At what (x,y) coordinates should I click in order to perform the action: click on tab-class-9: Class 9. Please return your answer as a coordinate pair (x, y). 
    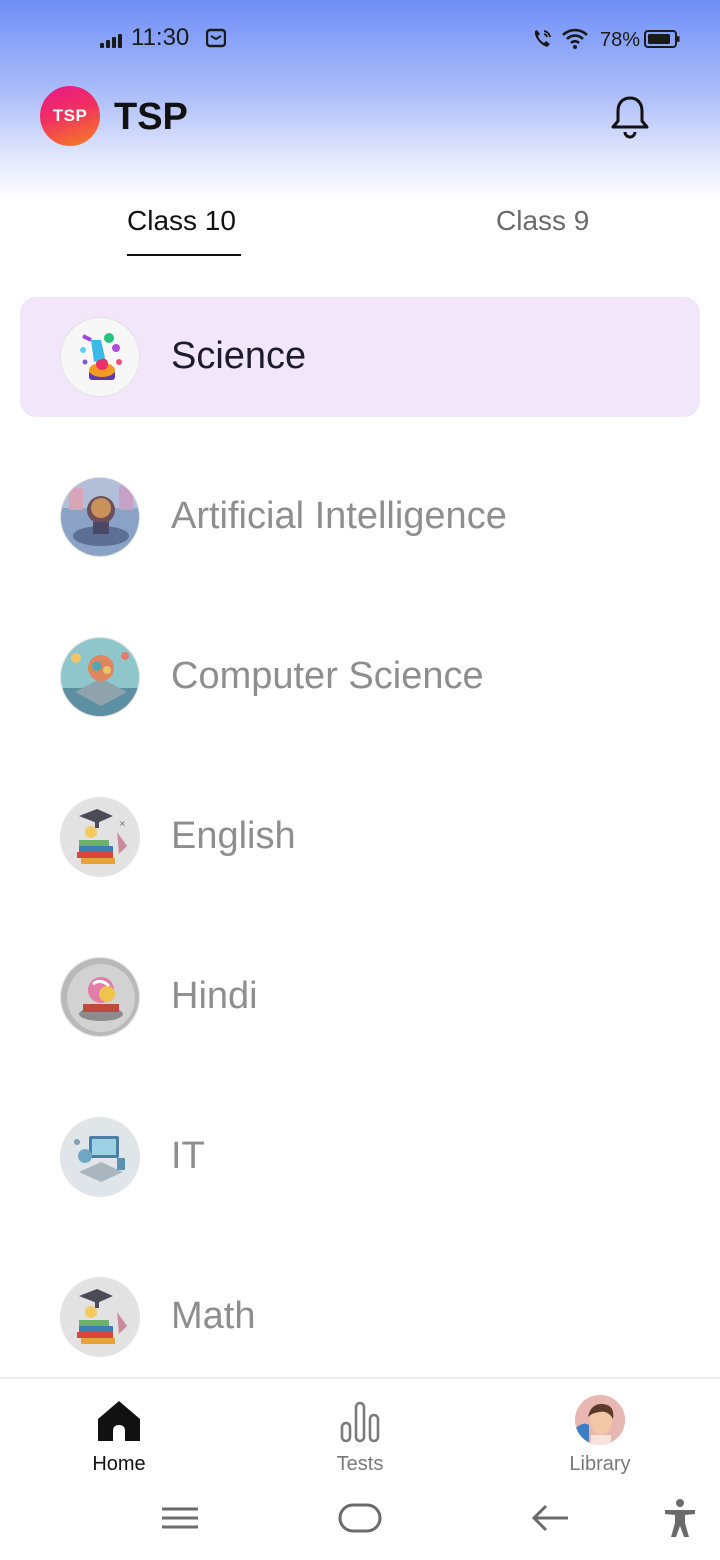
    Looking at the image, I should click on (542, 221).